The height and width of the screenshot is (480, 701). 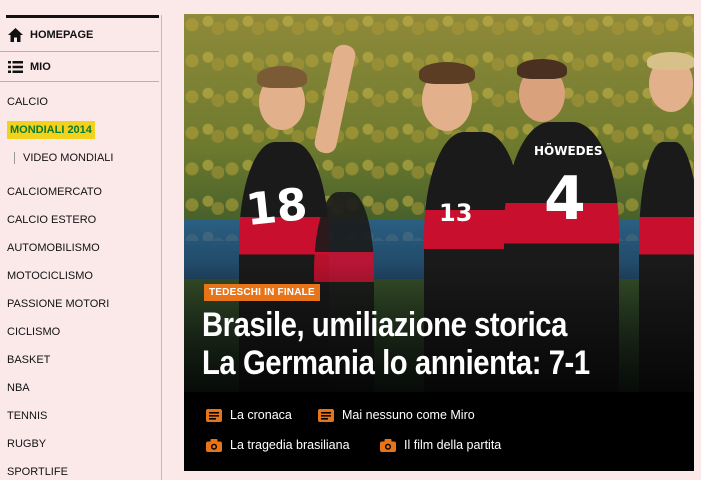 I want to click on related-link-la-tragedia-brasiliana: La tragedia brasiliana, so click(x=278, y=445).